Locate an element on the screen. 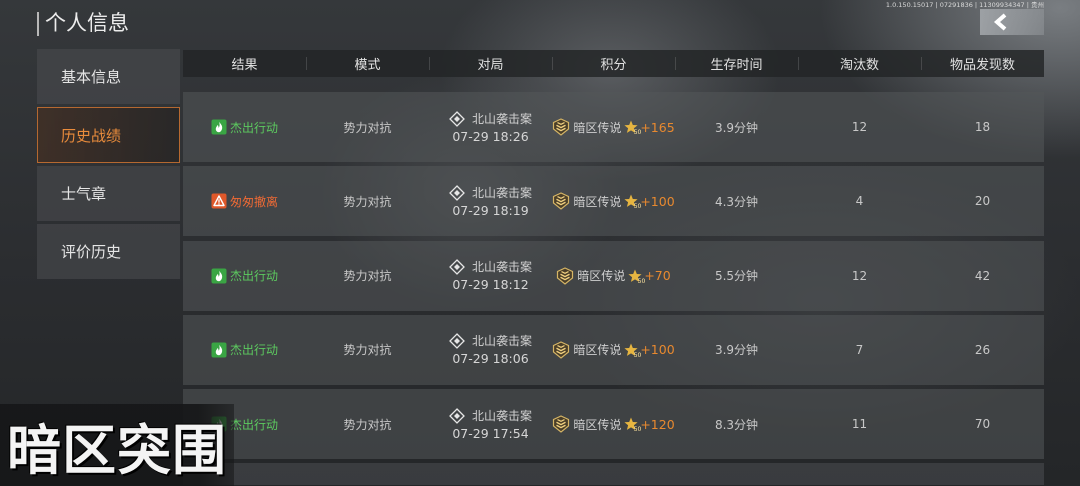 Image resolution: width=1080 pixels, height=486 pixels. score-cell: 暗区传说 50 +70 is located at coordinates (613, 275).